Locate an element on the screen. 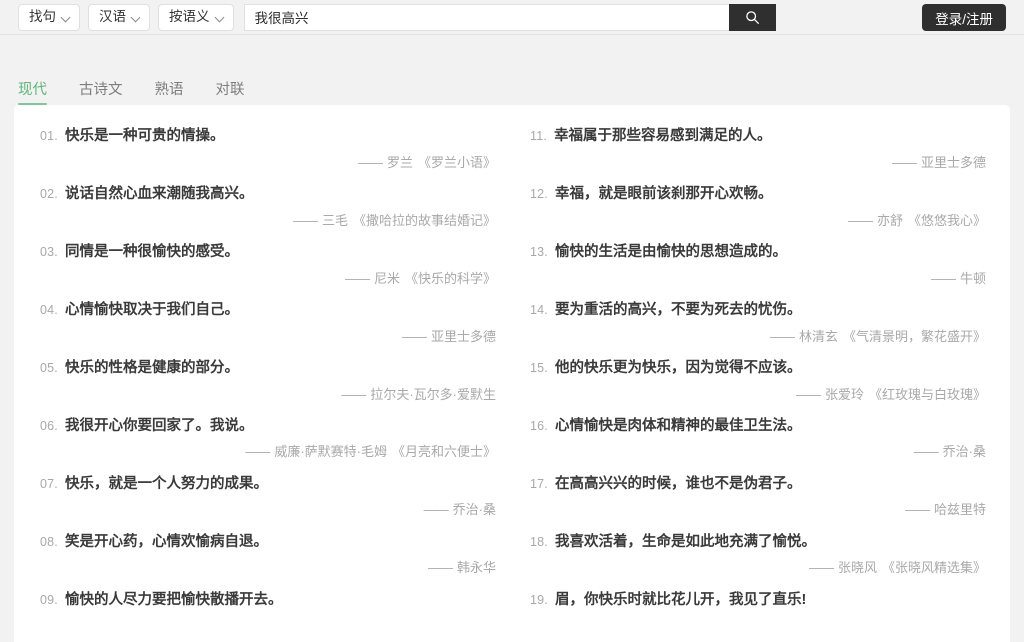  quote-item: 12. 幸福，就是眼前该刹那开心欢畅。 —— 亦舒 《悠悠我心》 is located at coordinates (757, 205).